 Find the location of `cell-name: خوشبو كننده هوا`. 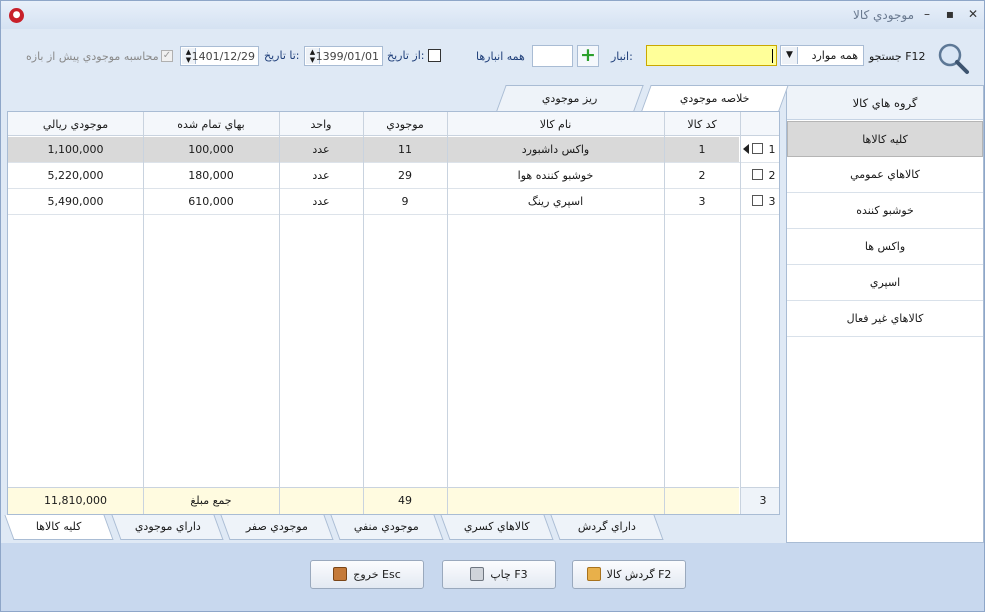

cell-name: خوشبو كننده هوا is located at coordinates (555, 175).